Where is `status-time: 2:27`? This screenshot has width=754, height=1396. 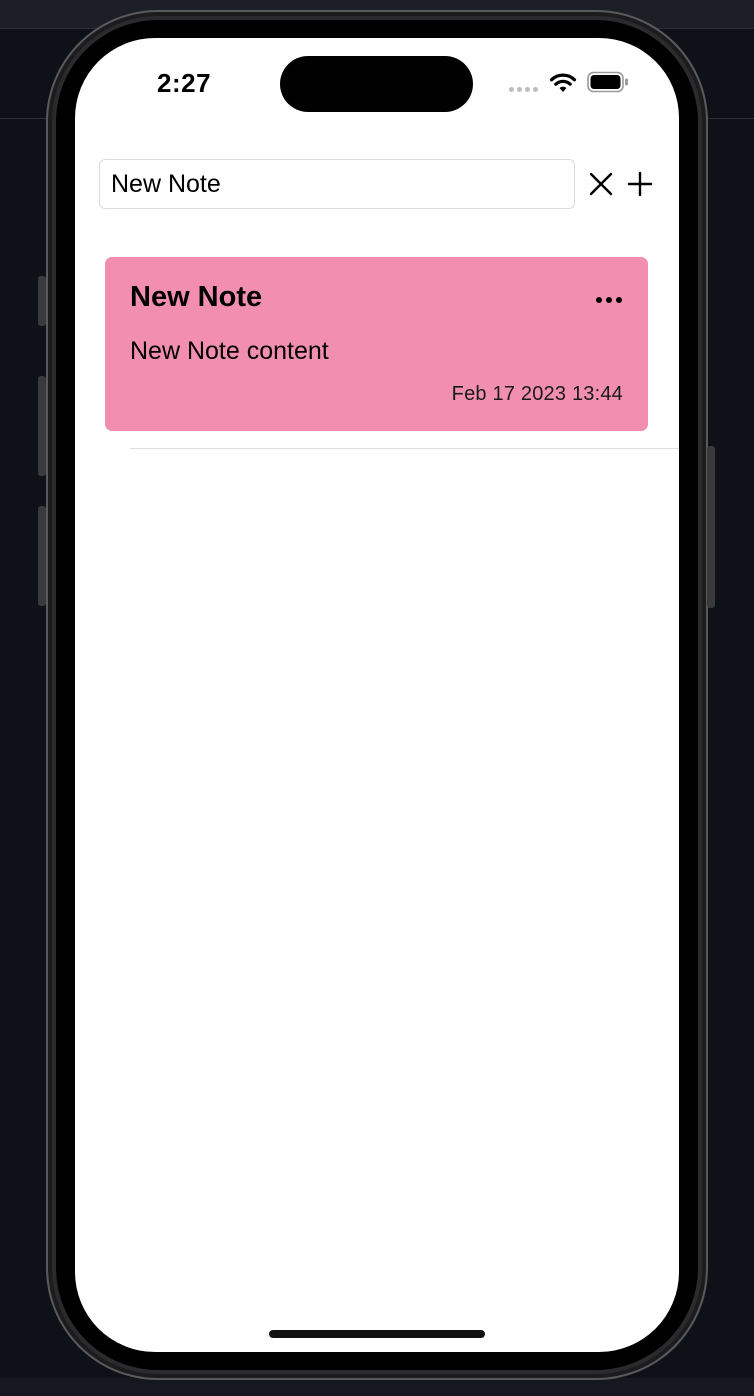 status-time: 2:27 is located at coordinates (184, 83).